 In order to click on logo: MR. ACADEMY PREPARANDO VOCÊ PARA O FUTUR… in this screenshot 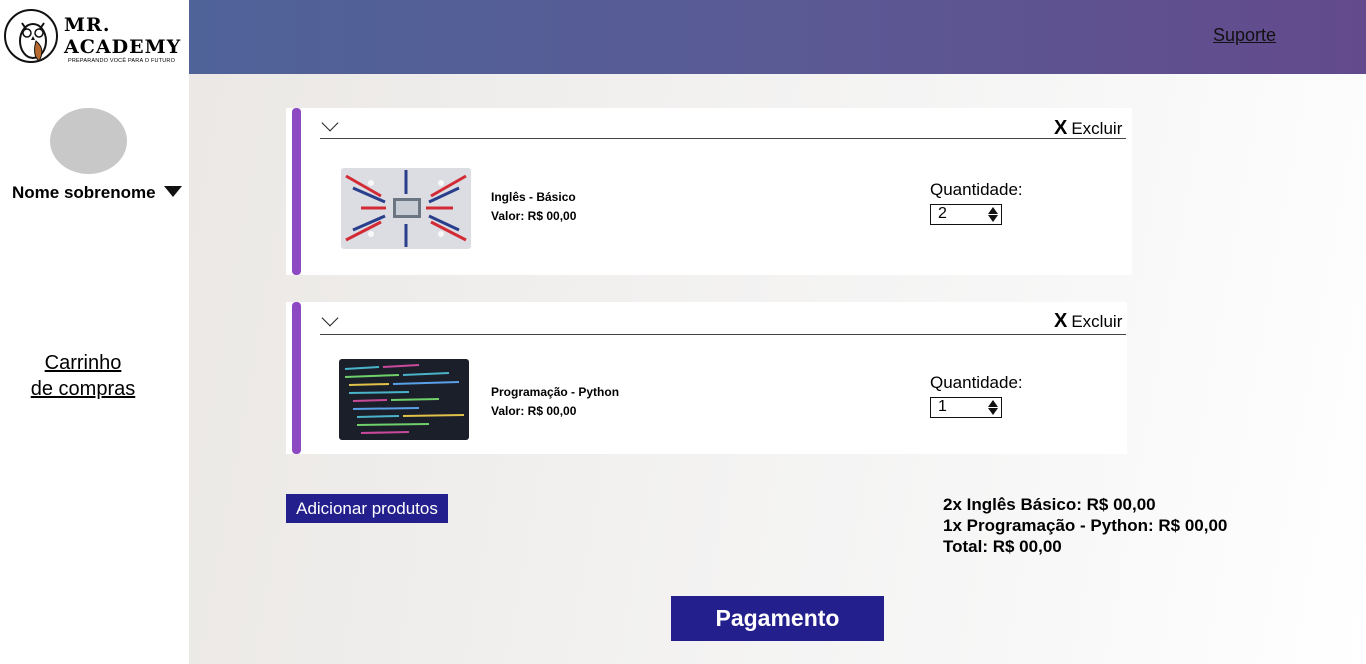, I will do `click(94, 37)`.